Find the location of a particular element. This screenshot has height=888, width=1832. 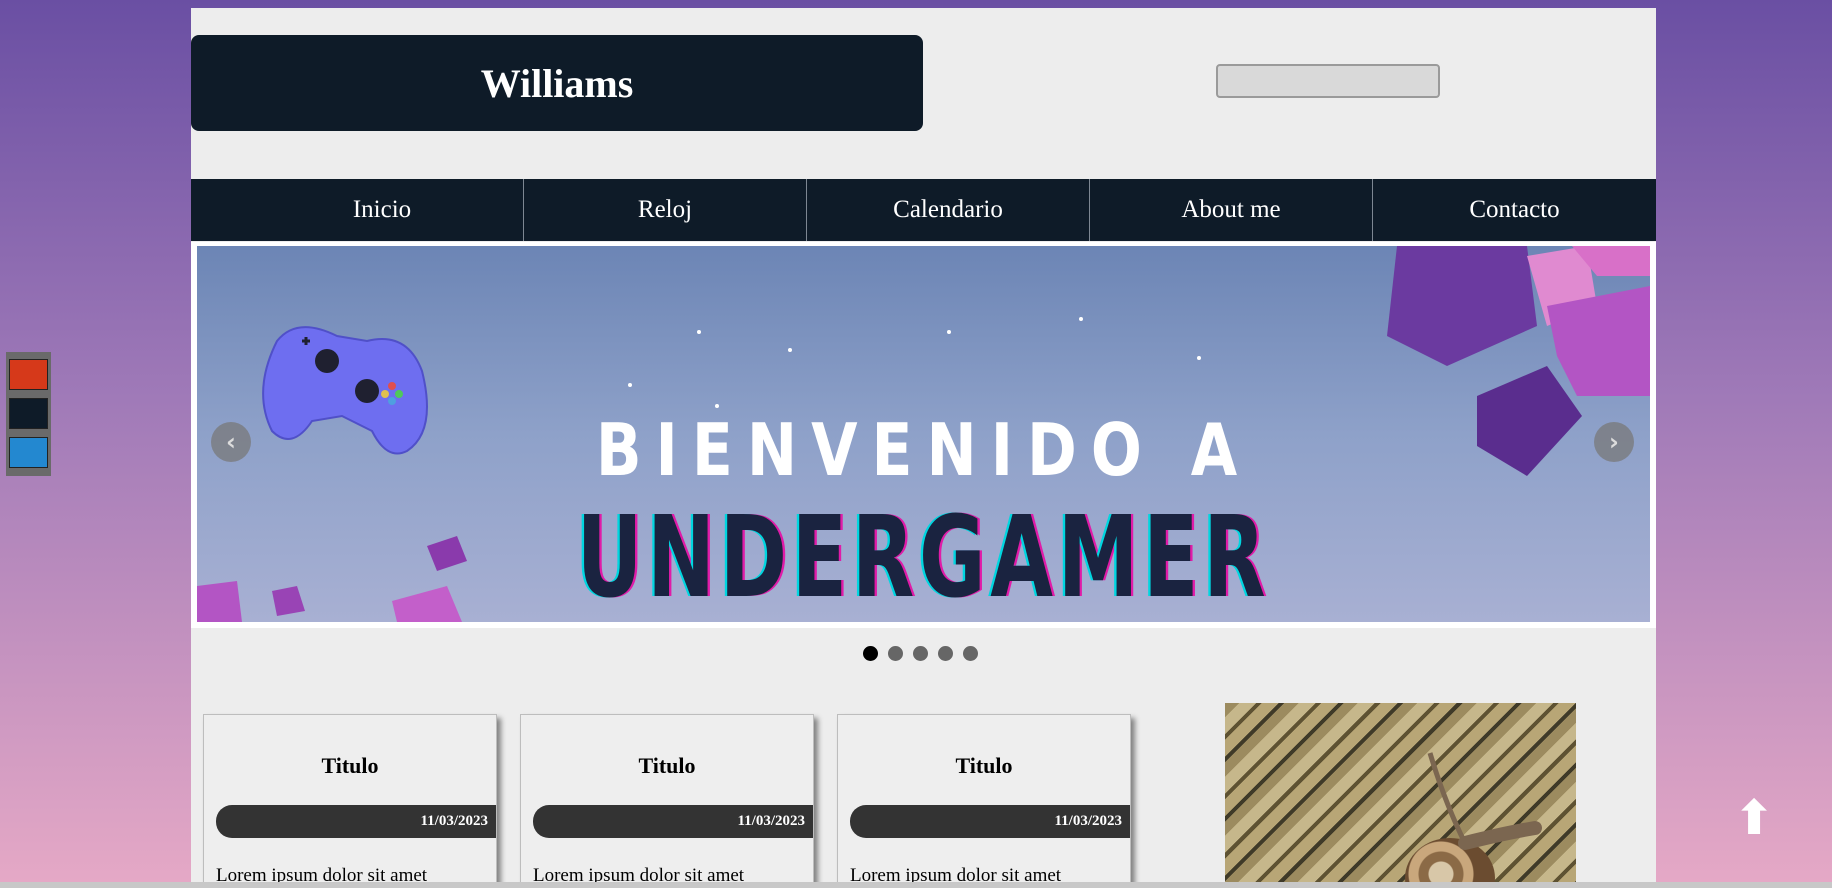

nav-item-inicio: Inicio is located at coordinates (357, 210).